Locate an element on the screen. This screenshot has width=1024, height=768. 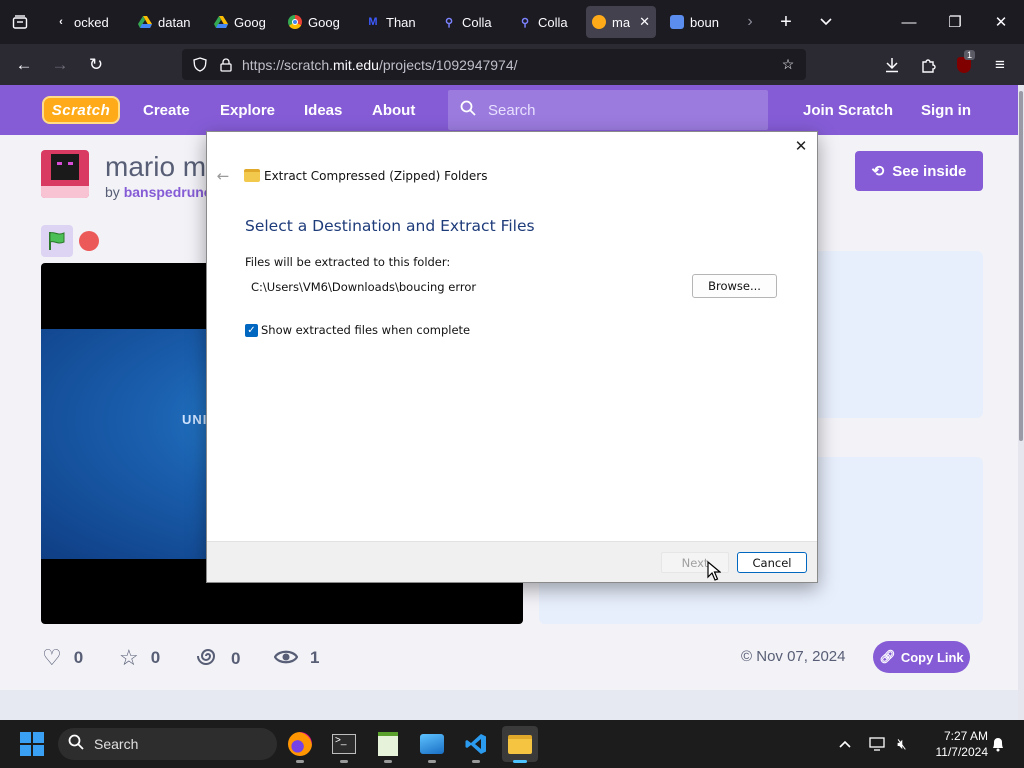
drive-icon is located at coordinates (145, 22).